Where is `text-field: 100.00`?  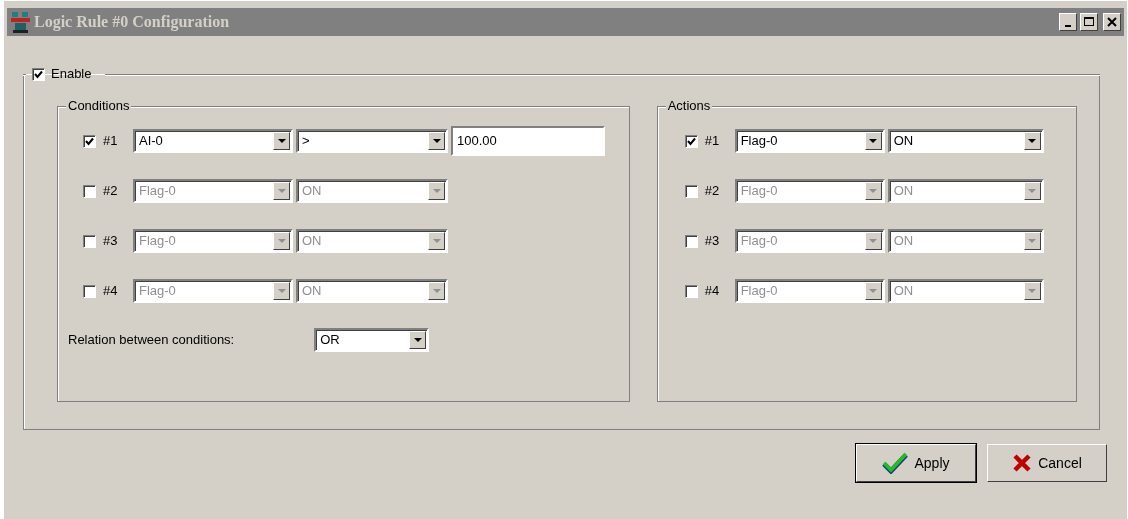
text-field: 100.00 is located at coordinates (528, 141).